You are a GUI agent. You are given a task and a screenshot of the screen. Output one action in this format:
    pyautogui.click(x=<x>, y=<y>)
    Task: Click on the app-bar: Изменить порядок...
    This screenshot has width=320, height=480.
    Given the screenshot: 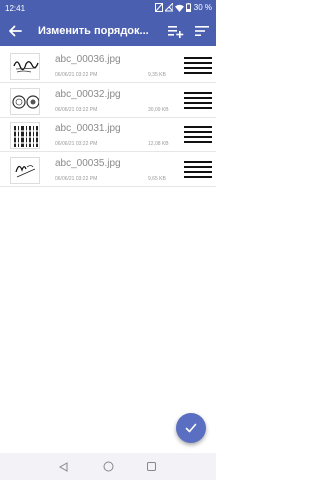 What is the action you would take?
    pyautogui.click(x=108, y=31)
    